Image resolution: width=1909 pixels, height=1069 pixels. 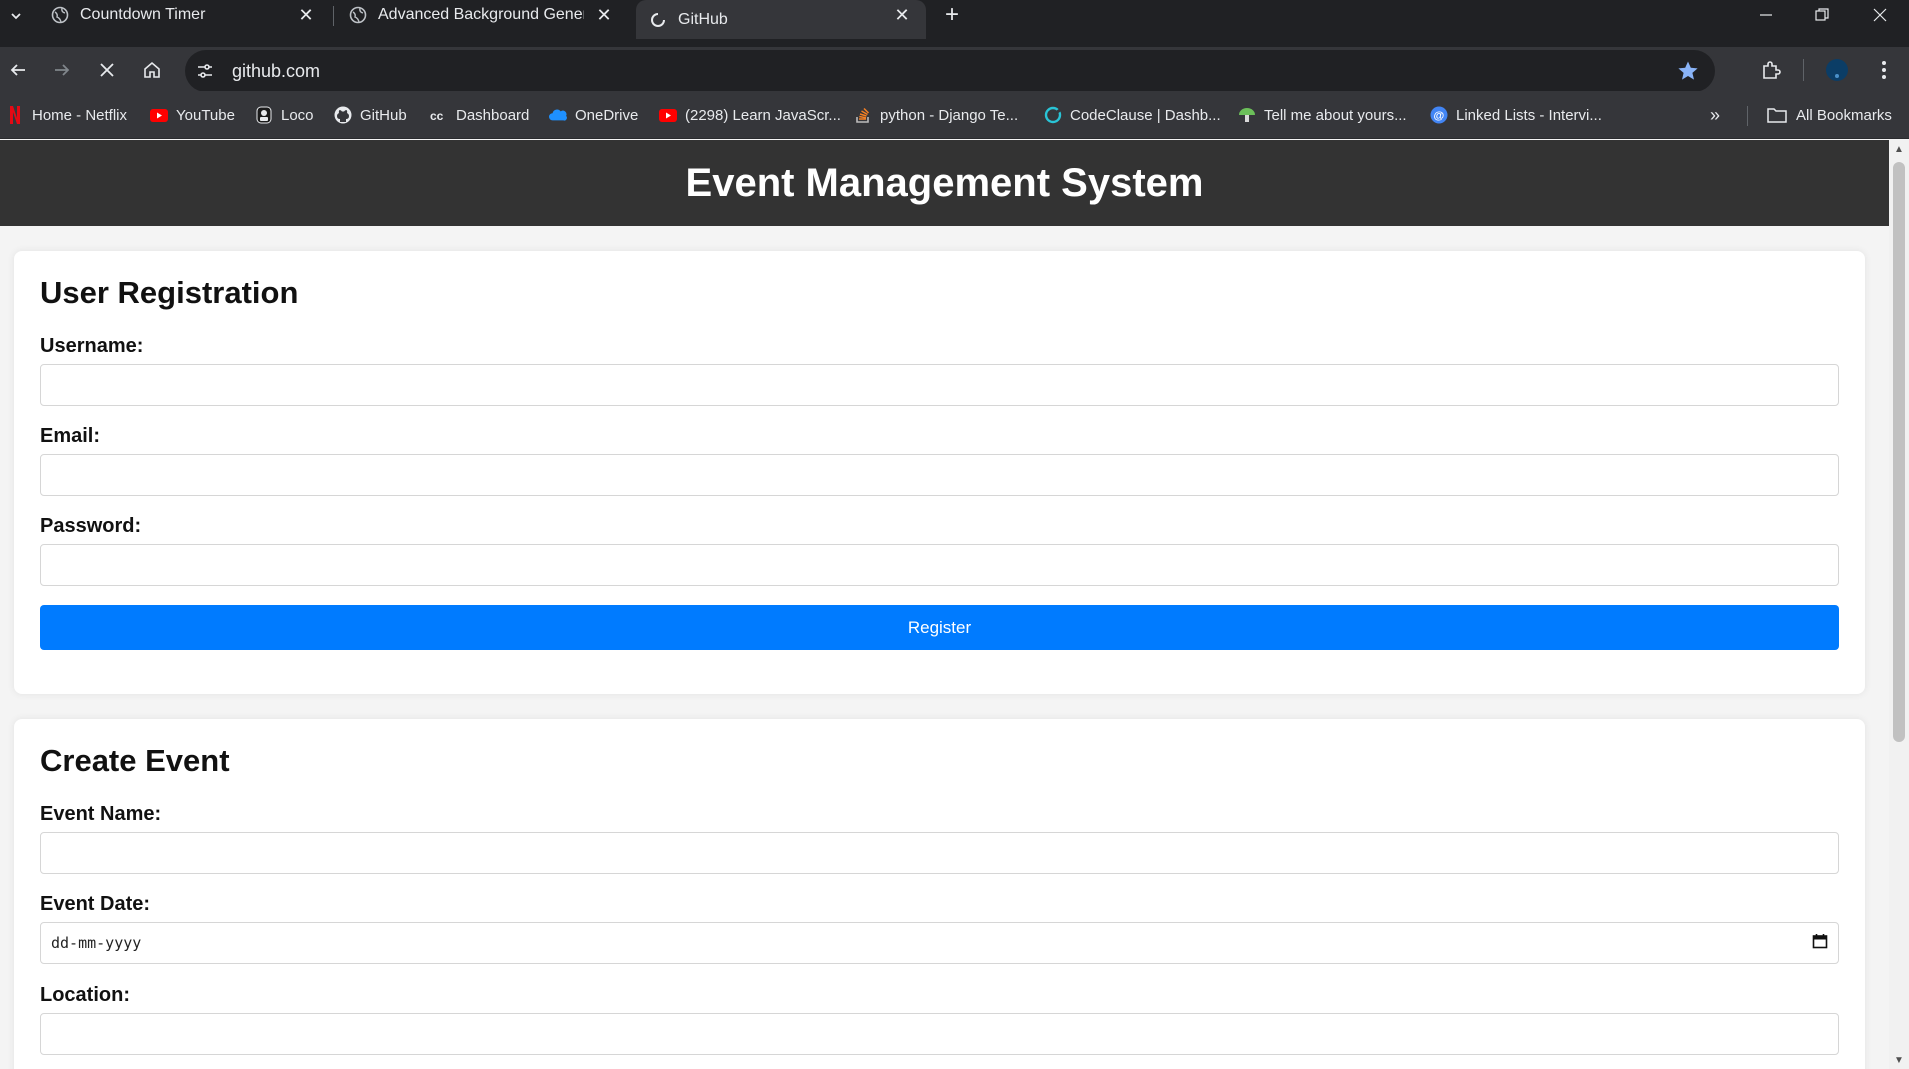 I want to click on mushroom-icon, so click(x=1247, y=115).